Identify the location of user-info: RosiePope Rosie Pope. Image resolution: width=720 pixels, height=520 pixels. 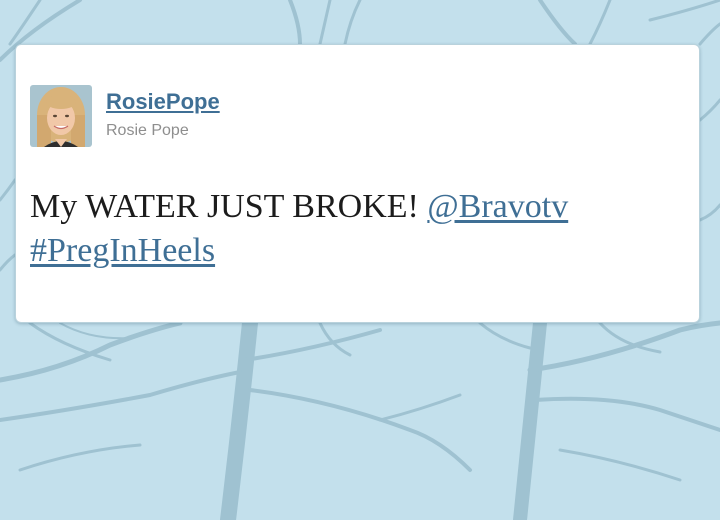
(163, 115).